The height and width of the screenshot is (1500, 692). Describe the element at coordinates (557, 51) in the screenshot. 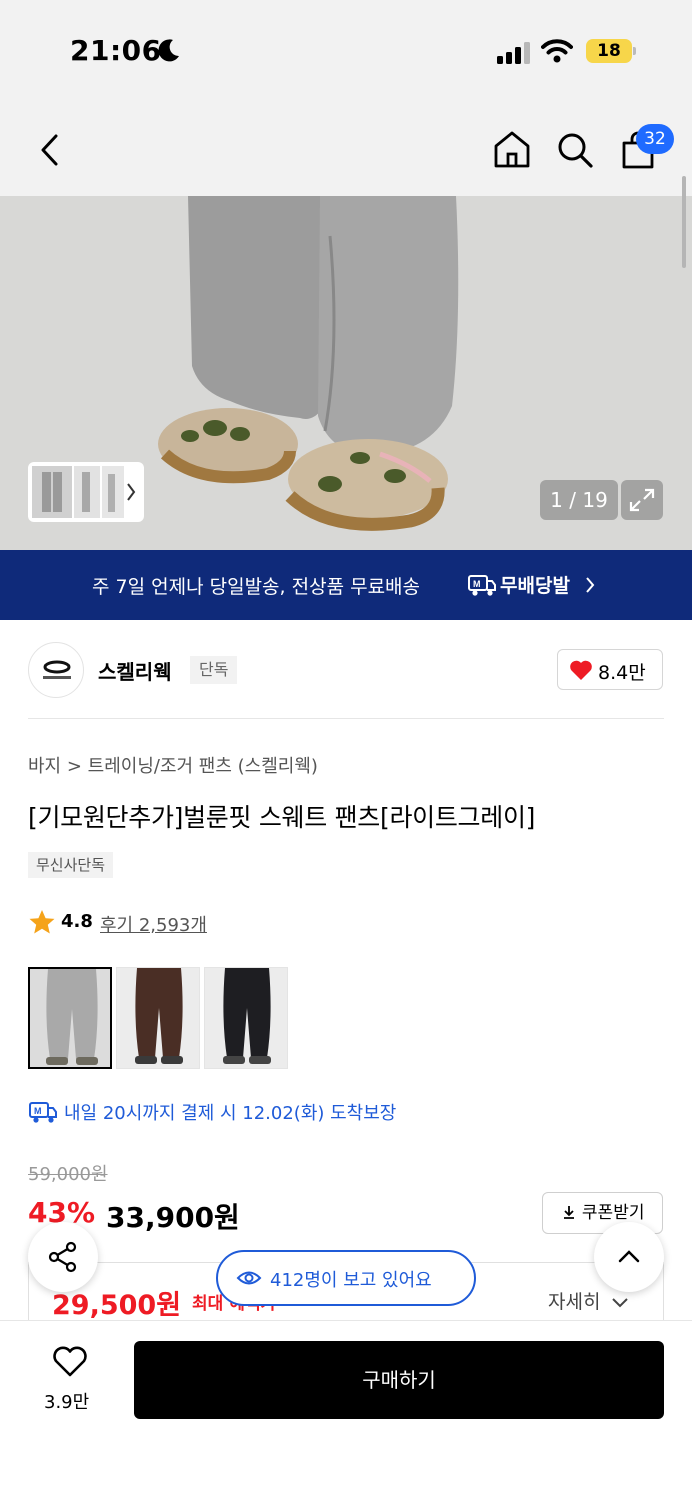

I see `wifi-icon` at that location.